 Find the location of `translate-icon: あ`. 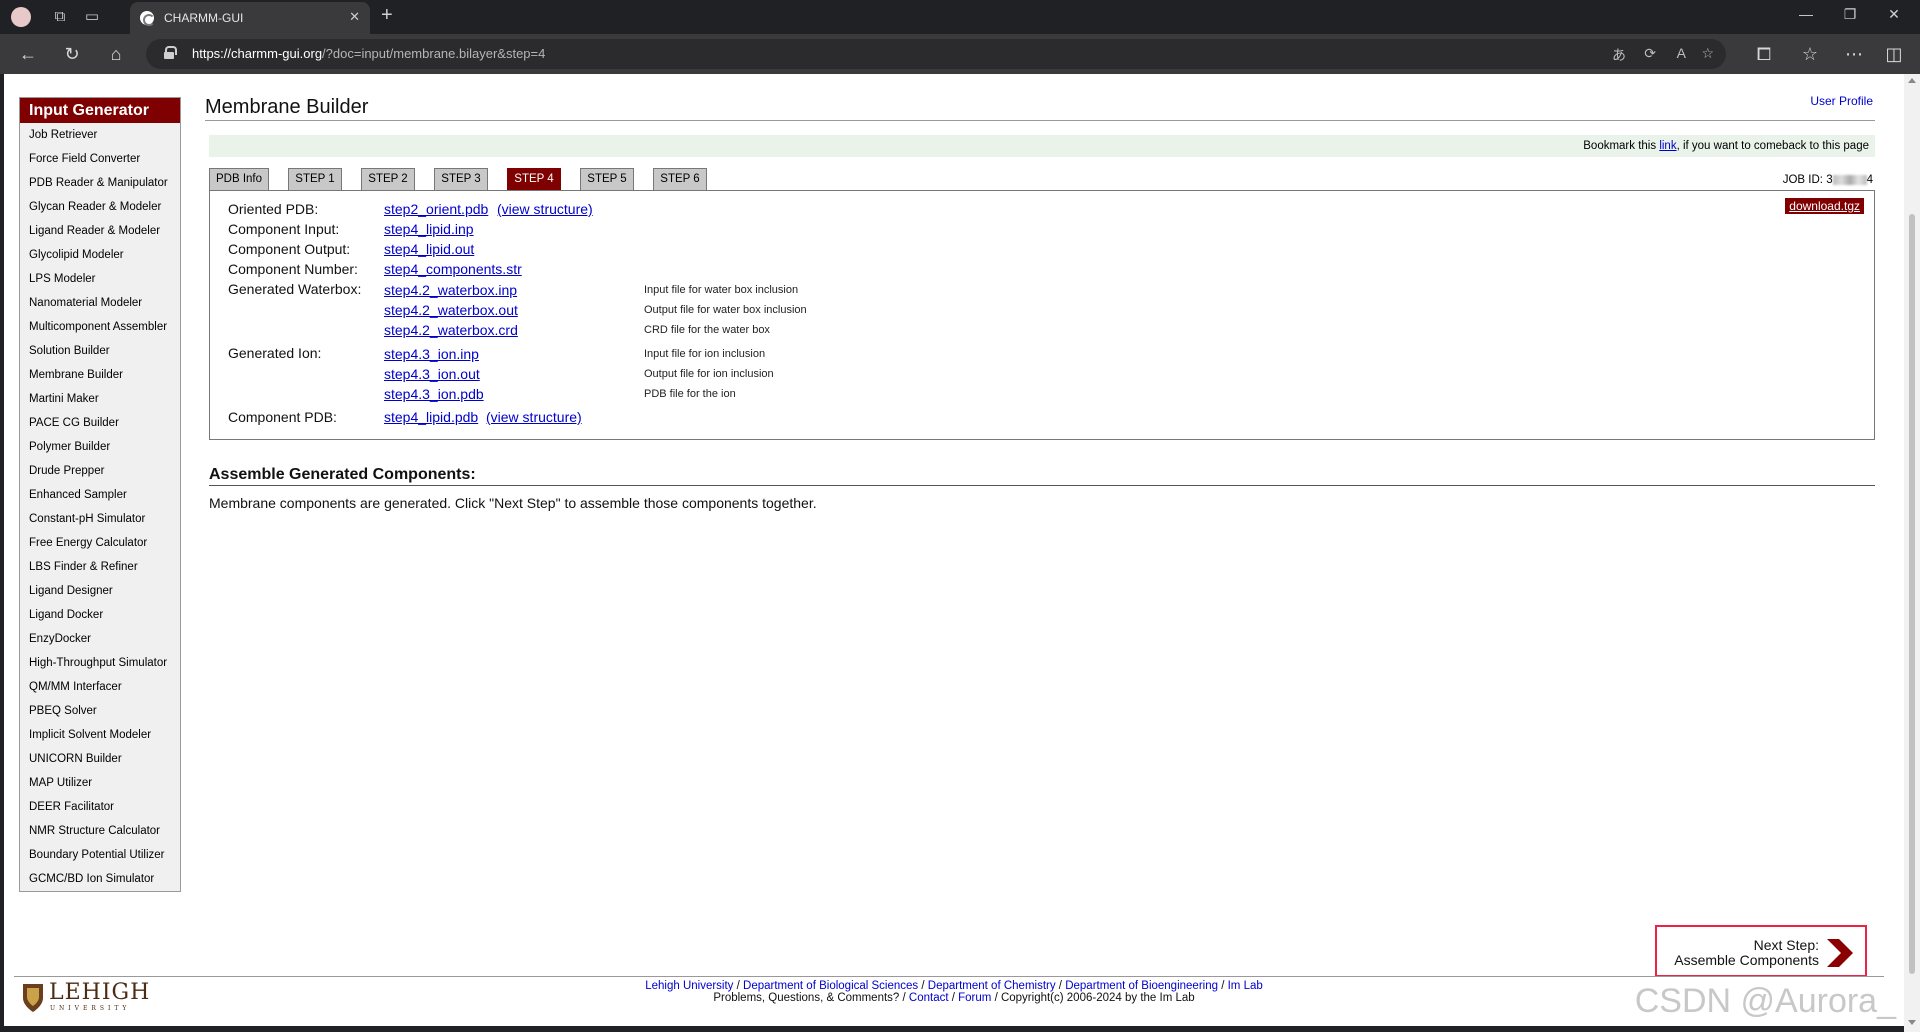

translate-icon: あ is located at coordinates (1619, 55).